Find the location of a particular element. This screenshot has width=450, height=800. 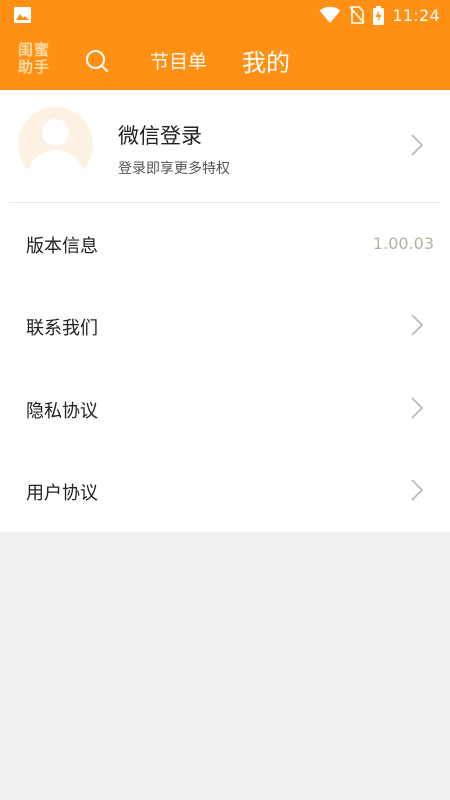

status-bar: 11:24 is located at coordinates (225, 15).